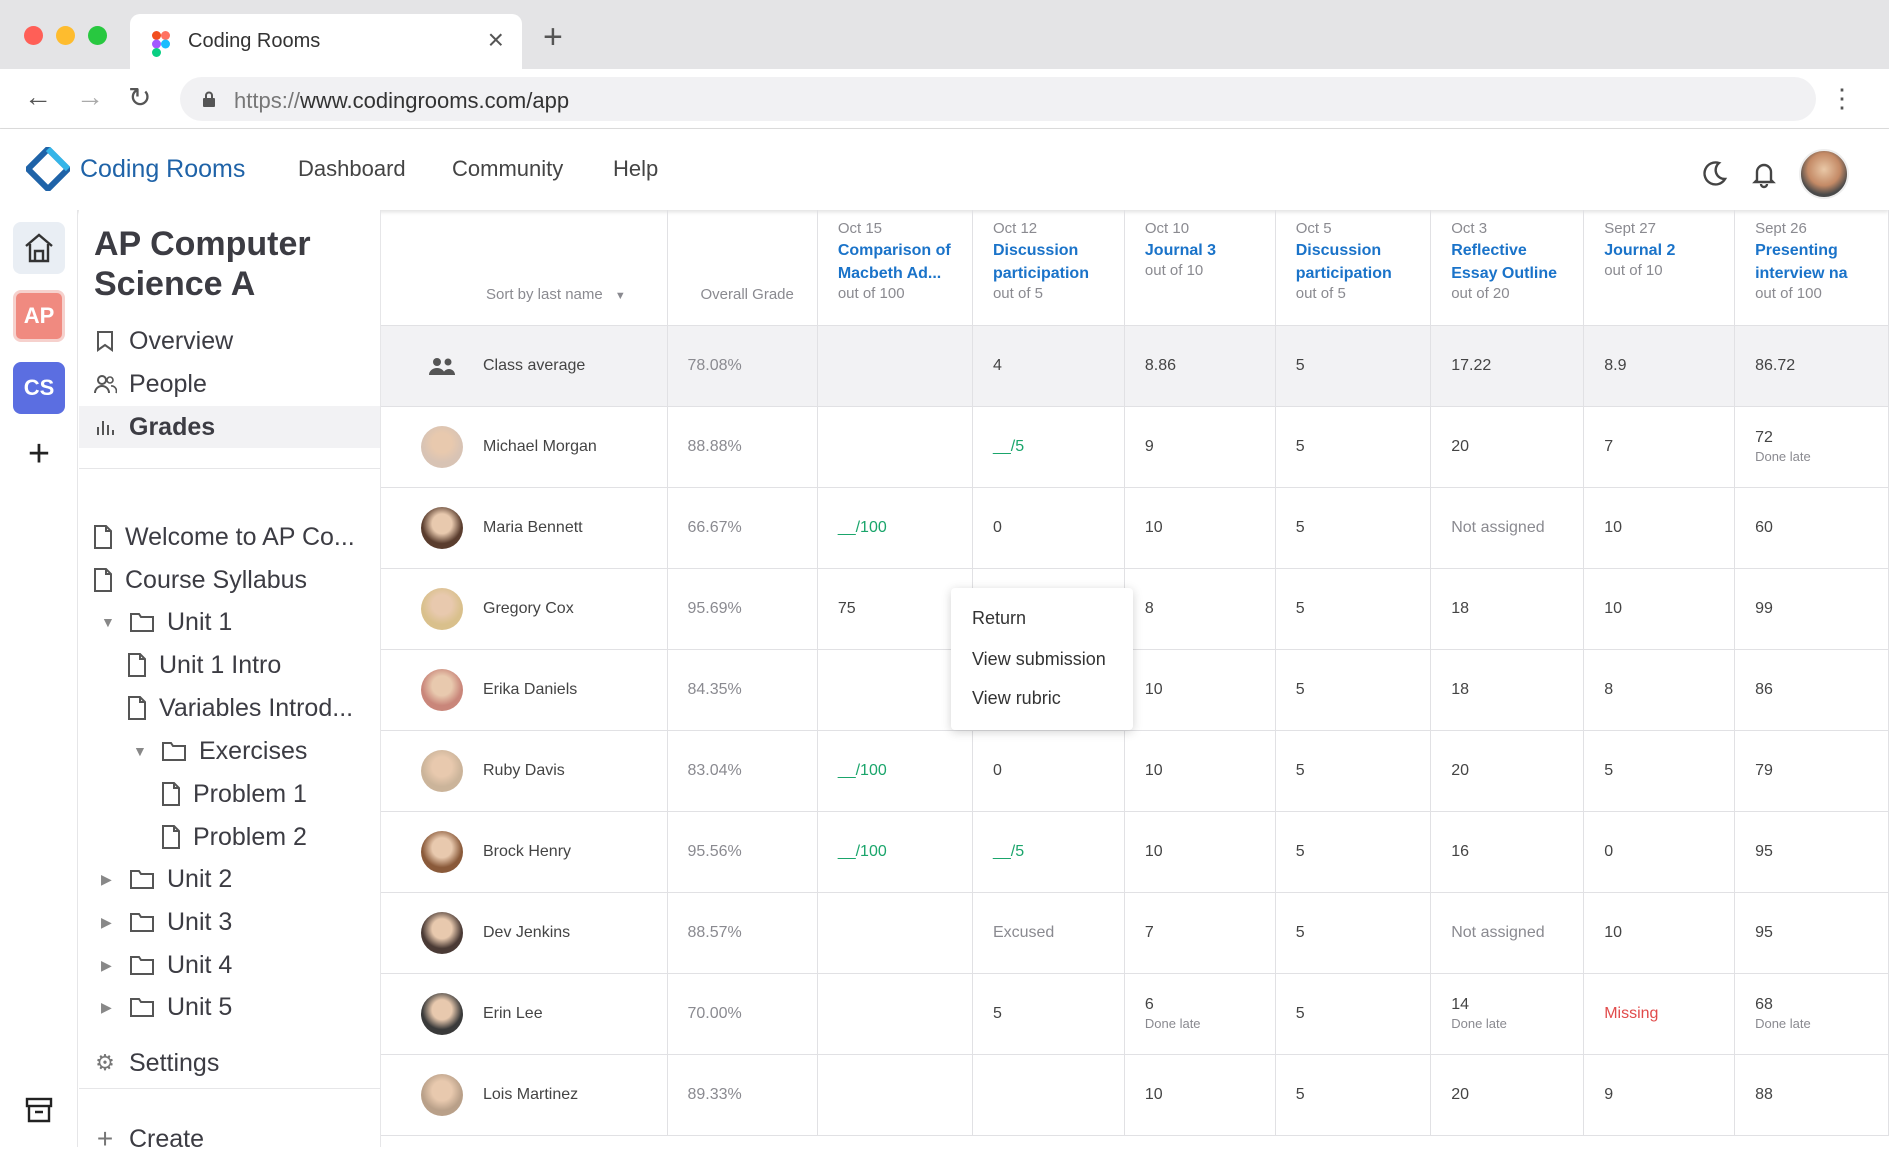 The width and height of the screenshot is (1889, 1160). Describe the element at coordinates (1811, 268) in the screenshot. I see `assignment-header: Sept 26 Presenting interview na out of 100` at that location.